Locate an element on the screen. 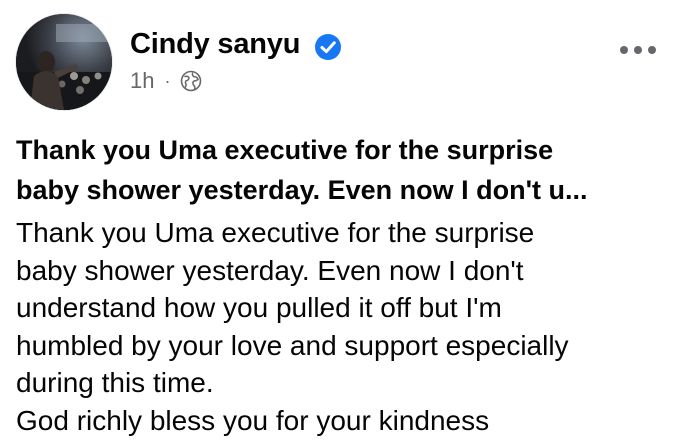 This screenshot has width=675, height=448. author-name: Cindy sanyu is located at coordinates (215, 44).